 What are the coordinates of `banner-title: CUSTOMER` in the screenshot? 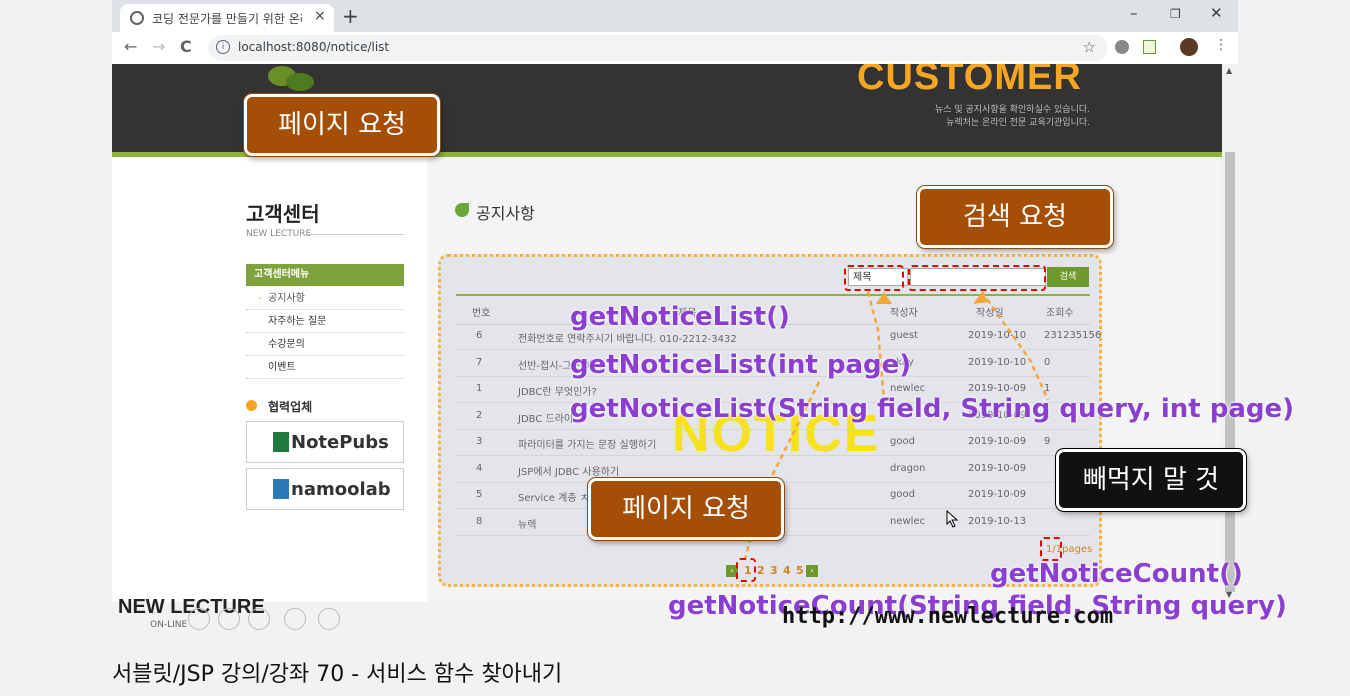 It's located at (969, 81).